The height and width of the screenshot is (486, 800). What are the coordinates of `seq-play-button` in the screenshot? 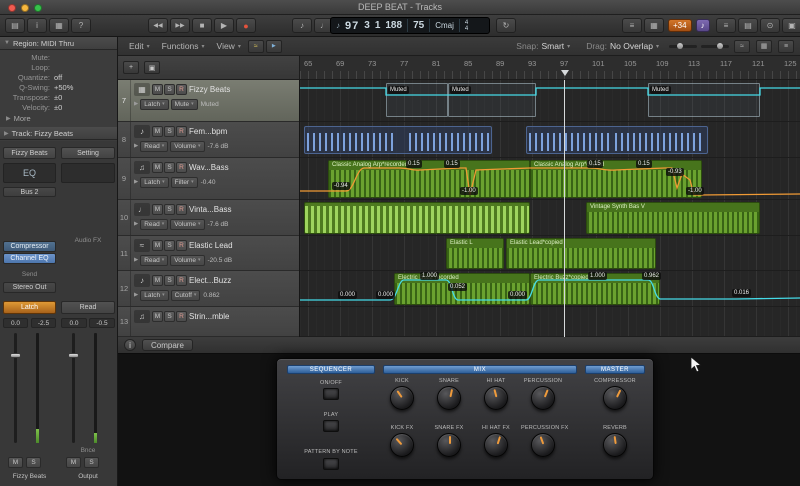 It's located at (331, 426).